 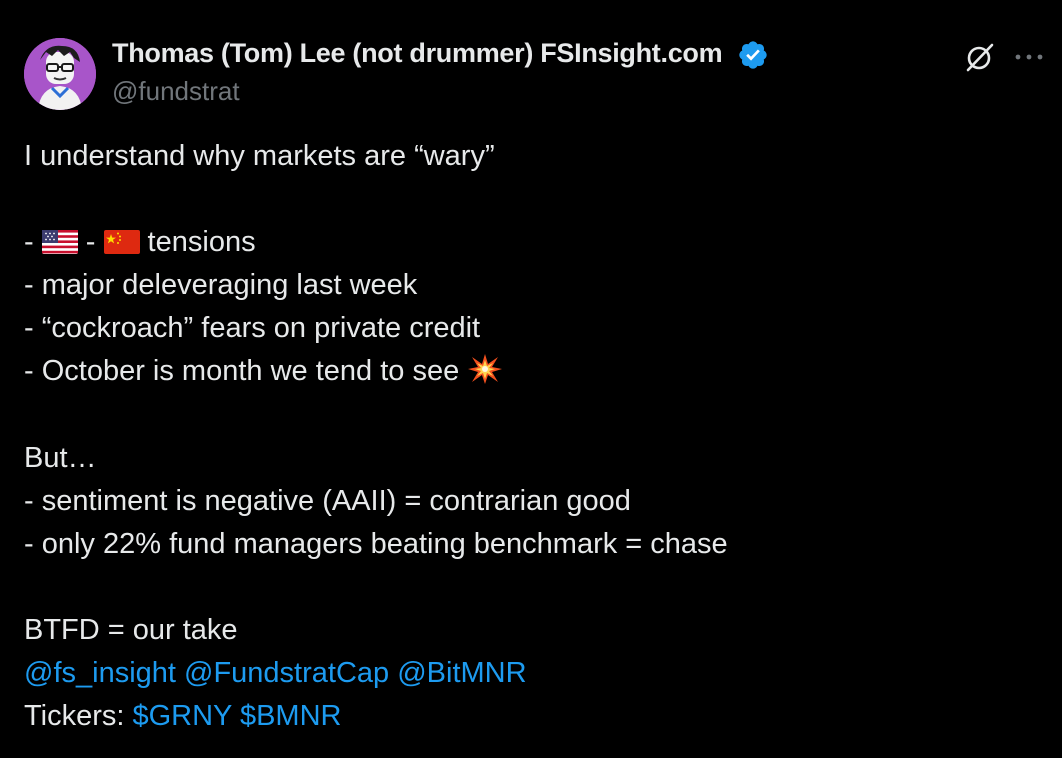 I want to click on collision-icon, so click(x=485, y=369).